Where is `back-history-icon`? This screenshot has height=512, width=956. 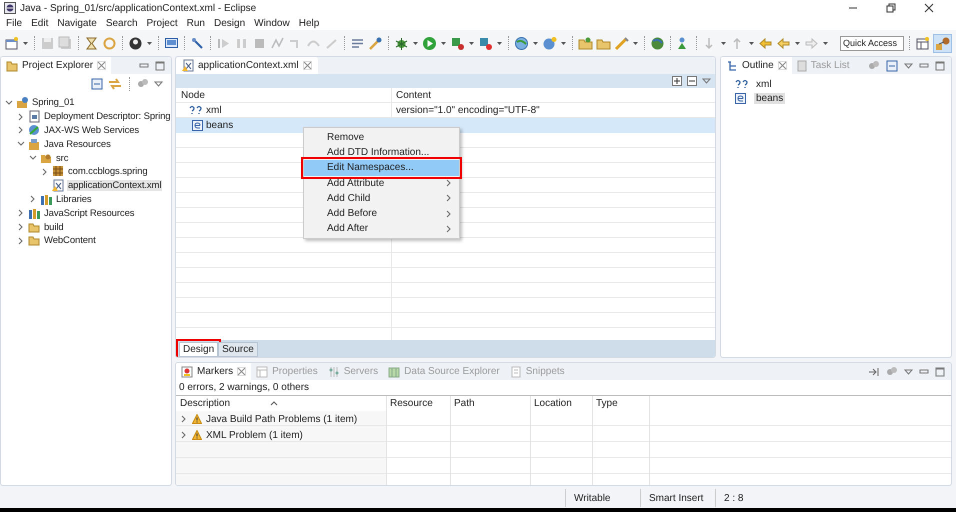 back-history-icon is located at coordinates (765, 43).